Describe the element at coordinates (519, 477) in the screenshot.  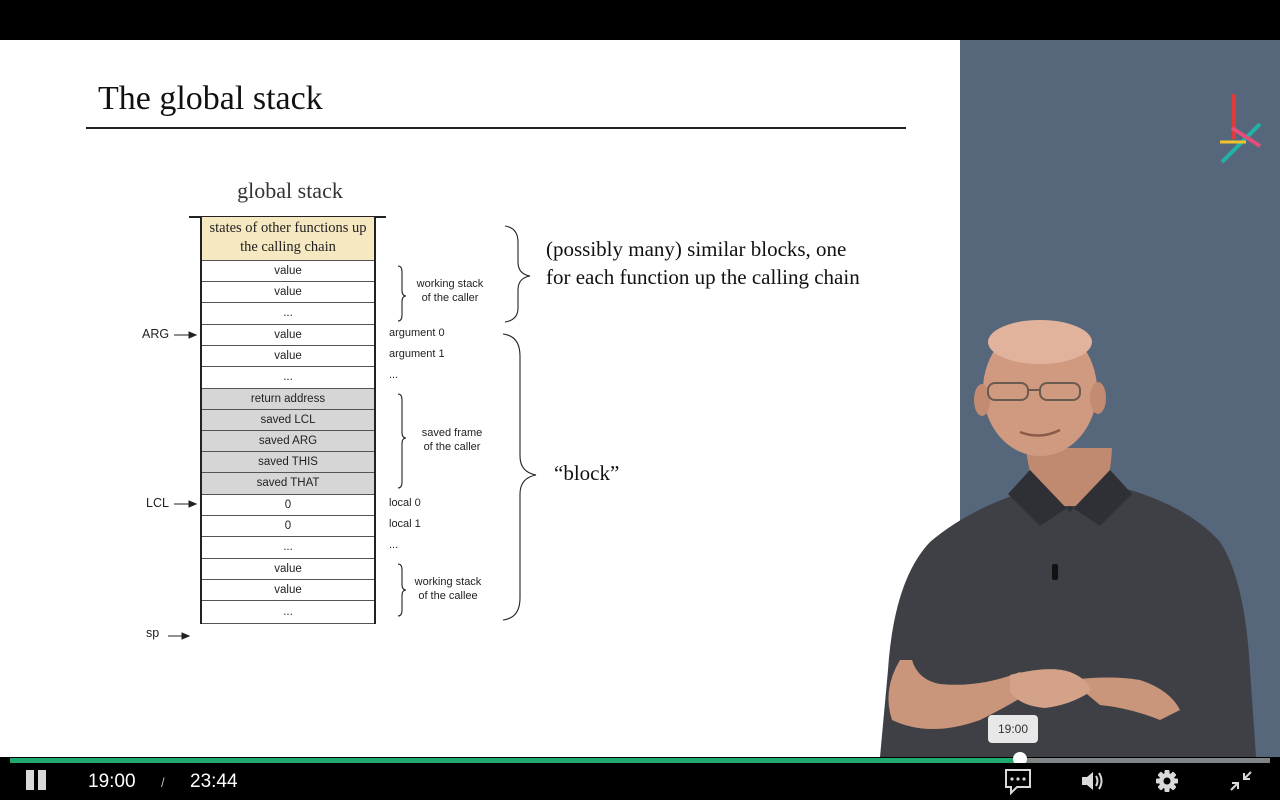
I see `brace-block` at that location.